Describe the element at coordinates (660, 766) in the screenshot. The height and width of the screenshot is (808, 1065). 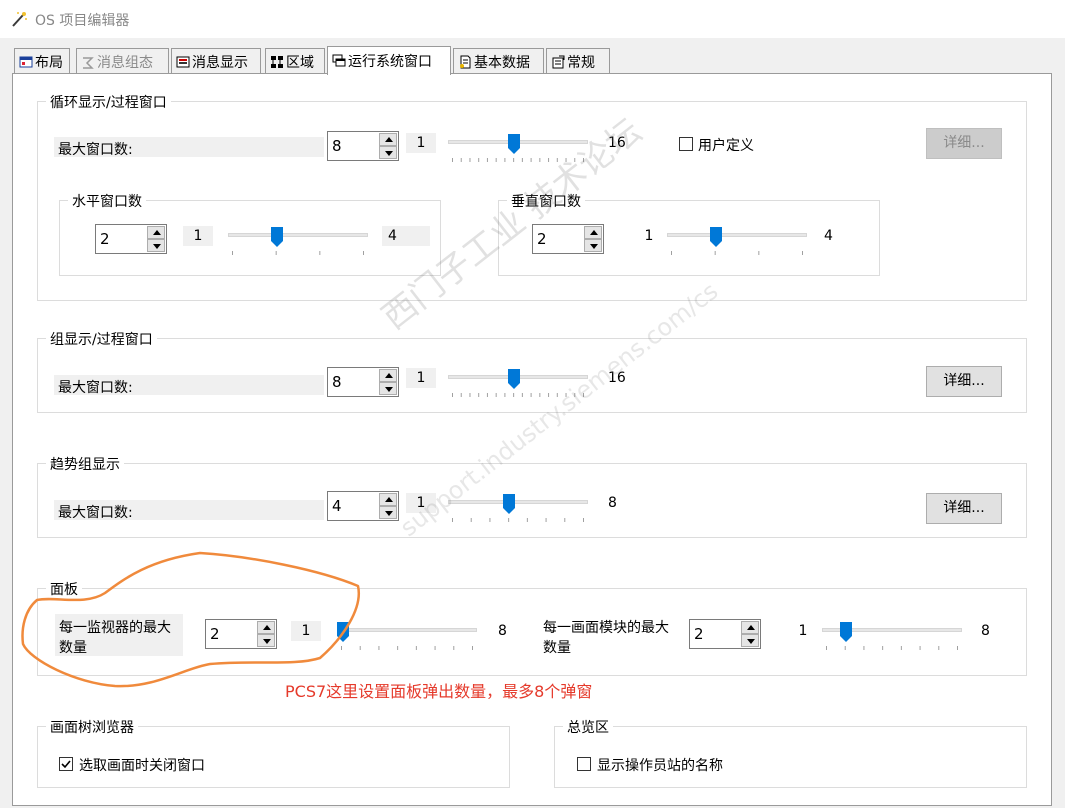
I see `show-operator-station-label: 显示操作员站的名称` at that location.